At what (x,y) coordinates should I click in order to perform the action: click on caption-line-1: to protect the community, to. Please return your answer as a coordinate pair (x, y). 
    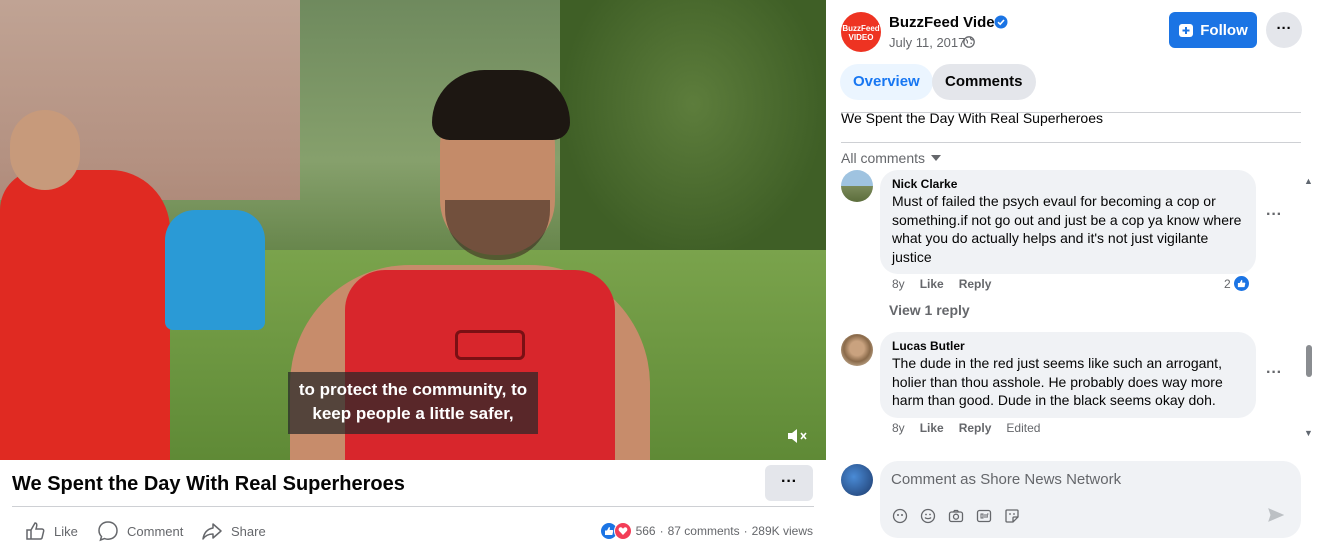
    Looking at the image, I should click on (413, 389).